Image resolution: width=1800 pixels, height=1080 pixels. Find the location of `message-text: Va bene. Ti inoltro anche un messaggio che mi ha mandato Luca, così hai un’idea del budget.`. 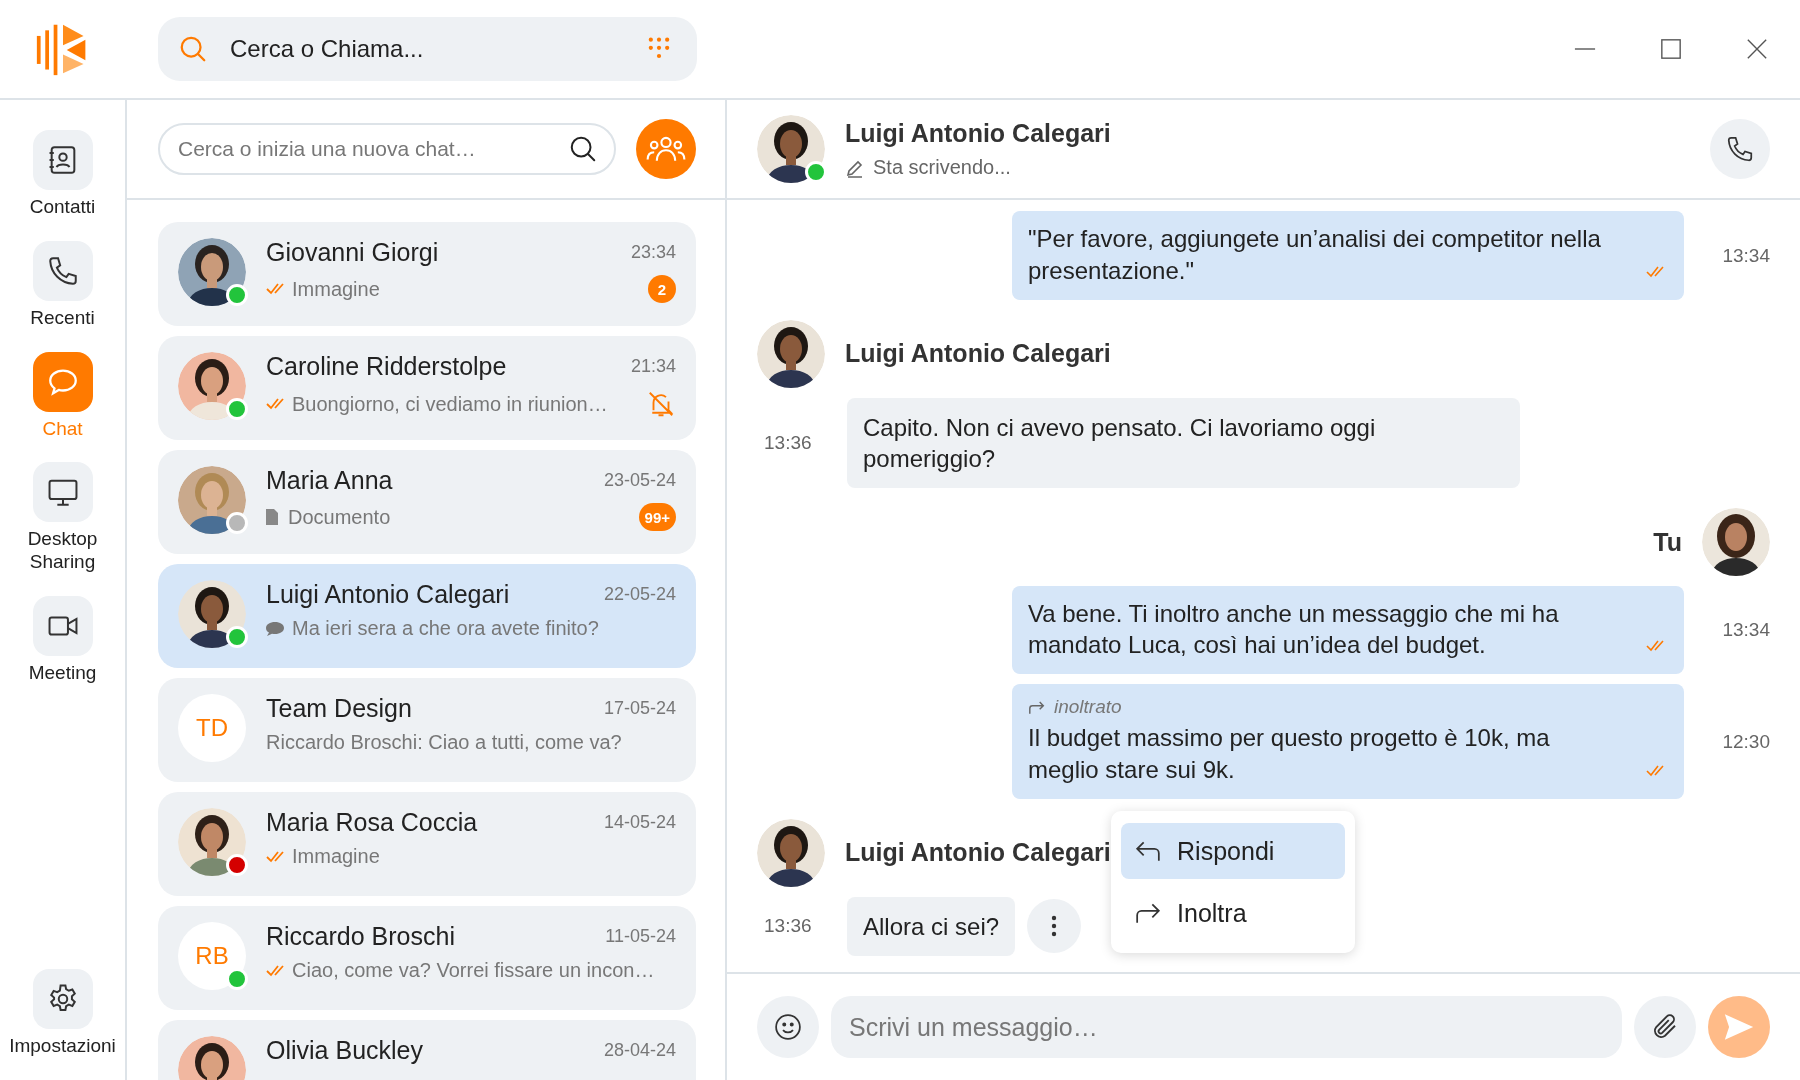

message-text: Va bene. Ti inoltro anche un messaggio che mi ha mandato Luca, così hai un’idea del budget. is located at coordinates (1294, 630).